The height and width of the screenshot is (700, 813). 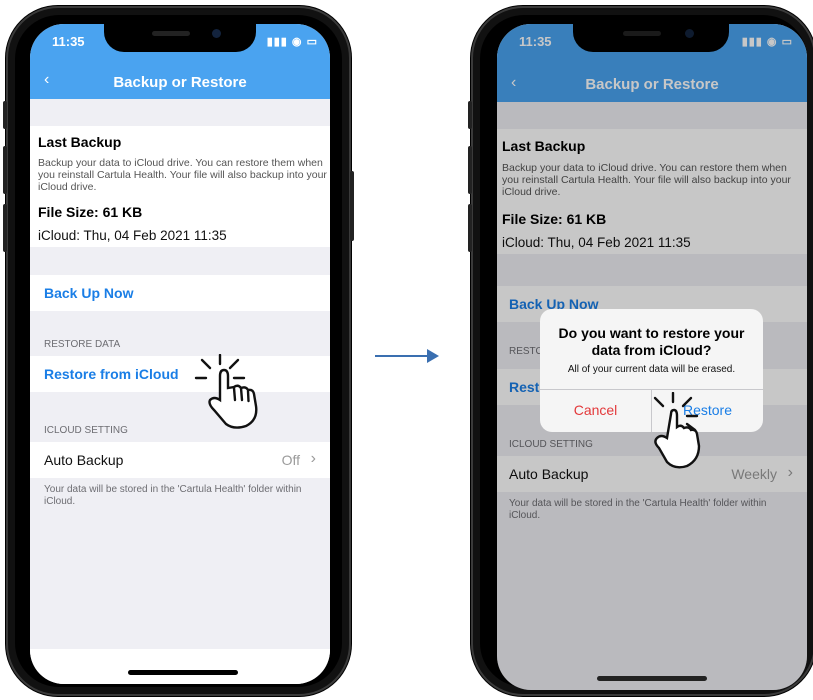 I want to click on file-size: File Size: 61 KB, so click(x=90, y=212).